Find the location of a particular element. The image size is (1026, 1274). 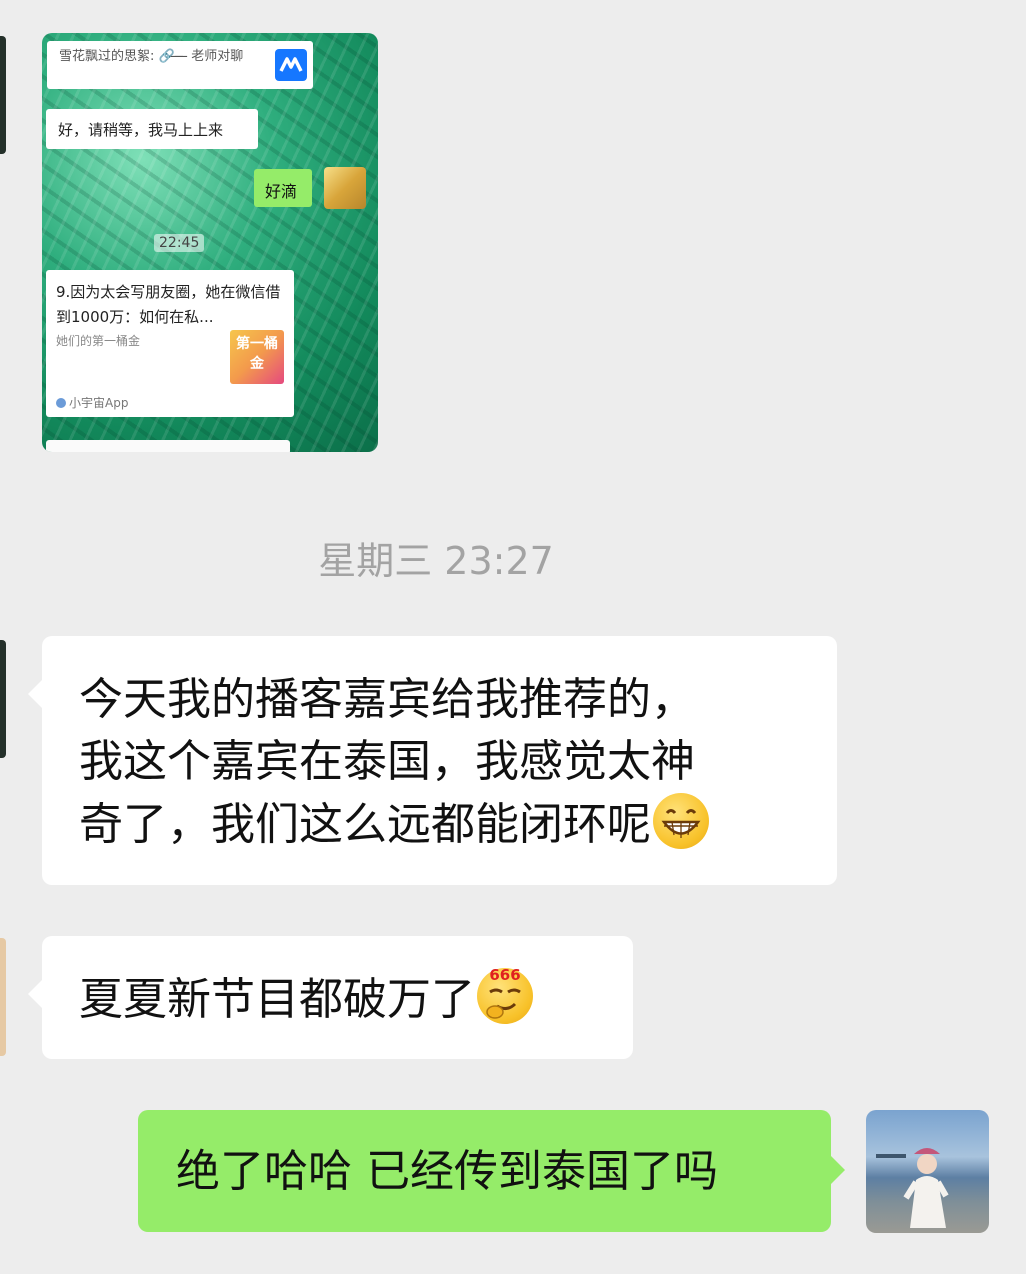

mini-timestamp: 22:45 is located at coordinates (179, 243).